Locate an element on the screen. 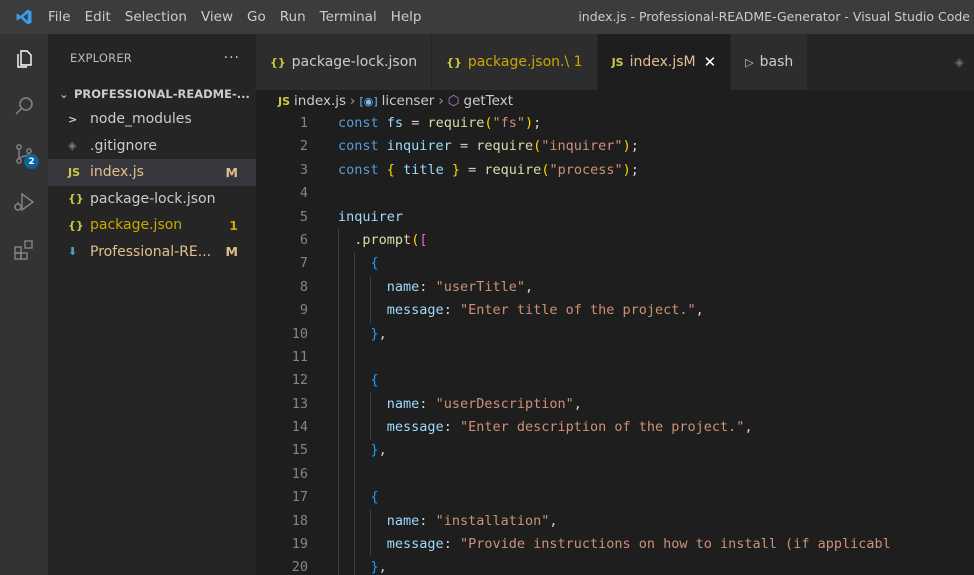 Image resolution: width=974 pixels, height=575 pixels. file-type-icon: ◈ is located at coordinates (72, 146).